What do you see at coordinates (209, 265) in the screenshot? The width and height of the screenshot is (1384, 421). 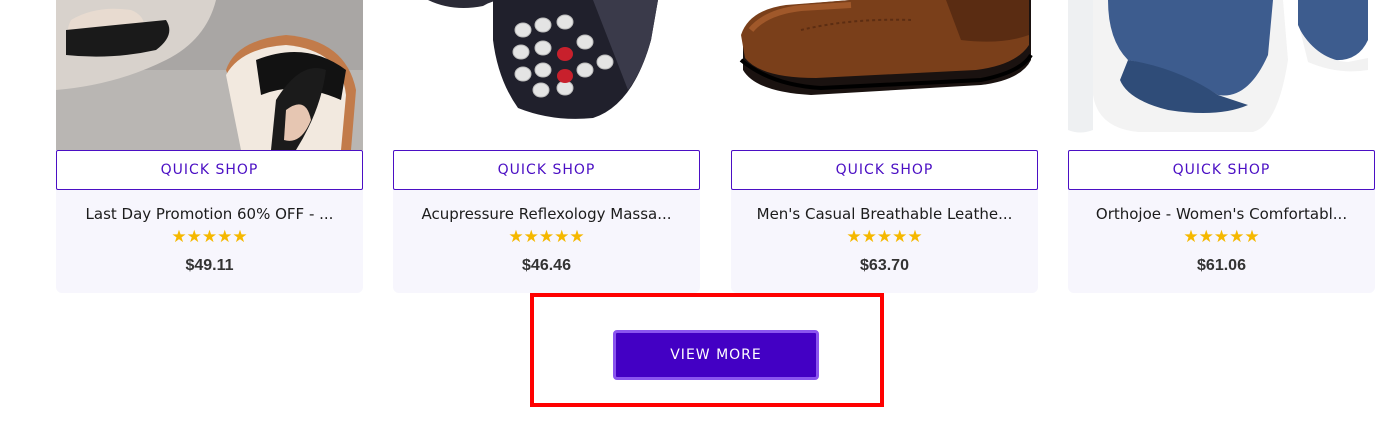 I see `product-price: $49.11` at bounding box center [209, 265].